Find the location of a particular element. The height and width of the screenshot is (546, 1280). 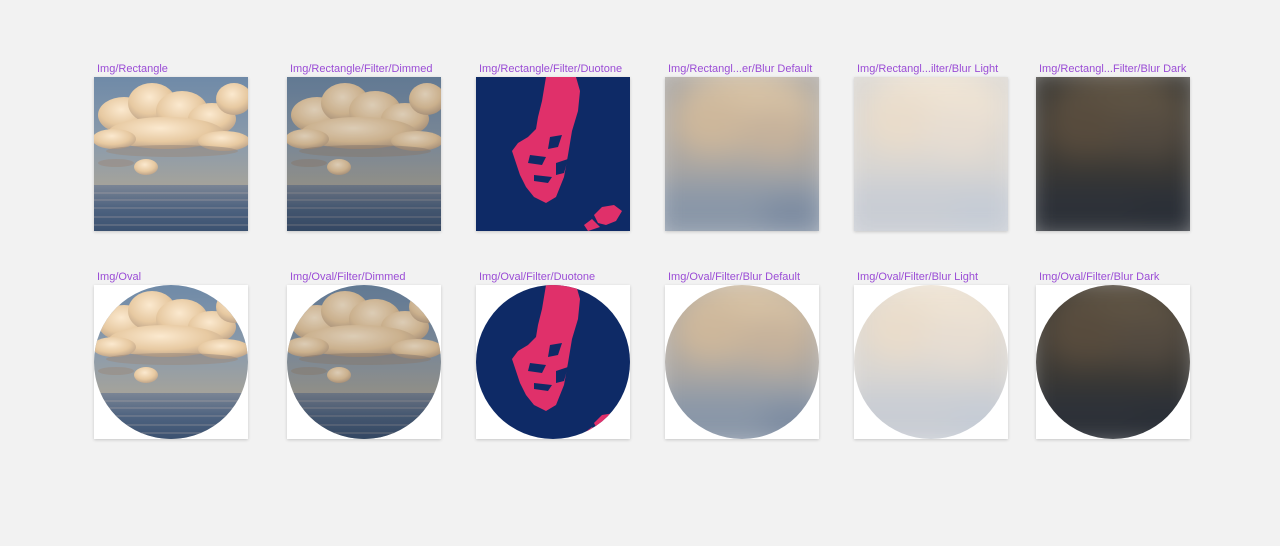

frame-label: Img/Oval/Filter/Dimmed is located at coordinates (348, 277).